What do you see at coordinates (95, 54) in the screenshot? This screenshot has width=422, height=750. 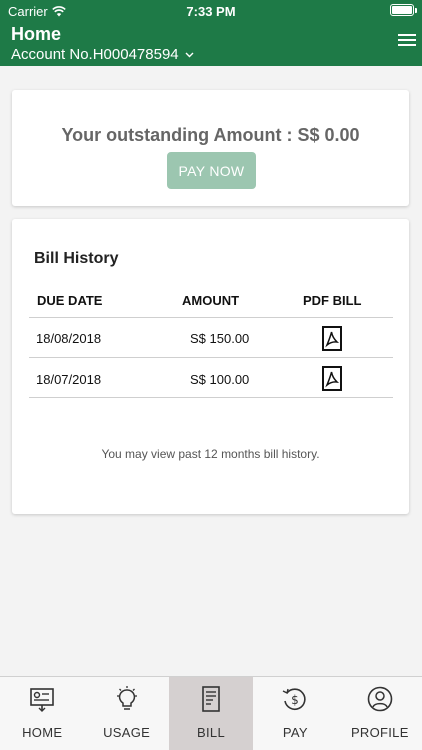 I see `account-number: Account No.H000478594` at bounding box center [95, 54].